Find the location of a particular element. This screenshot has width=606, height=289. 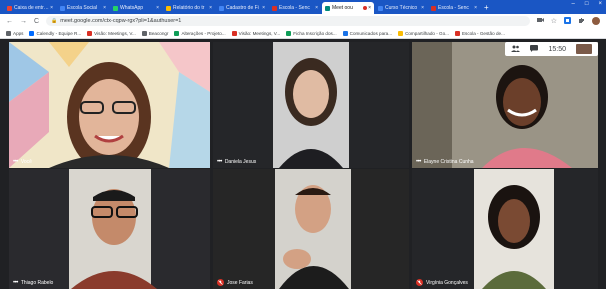

participant-tile: Jose Farias is located at coordinates (311, 229).